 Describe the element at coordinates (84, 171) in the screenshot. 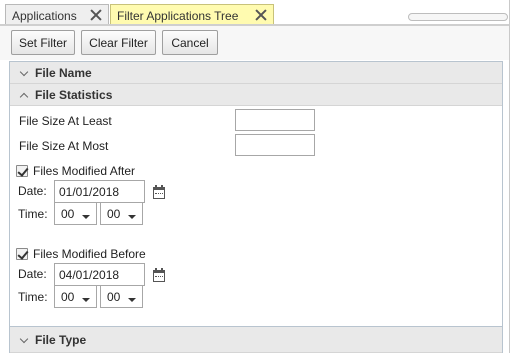

I see `modified-after-label: Files Modified After` at that location.